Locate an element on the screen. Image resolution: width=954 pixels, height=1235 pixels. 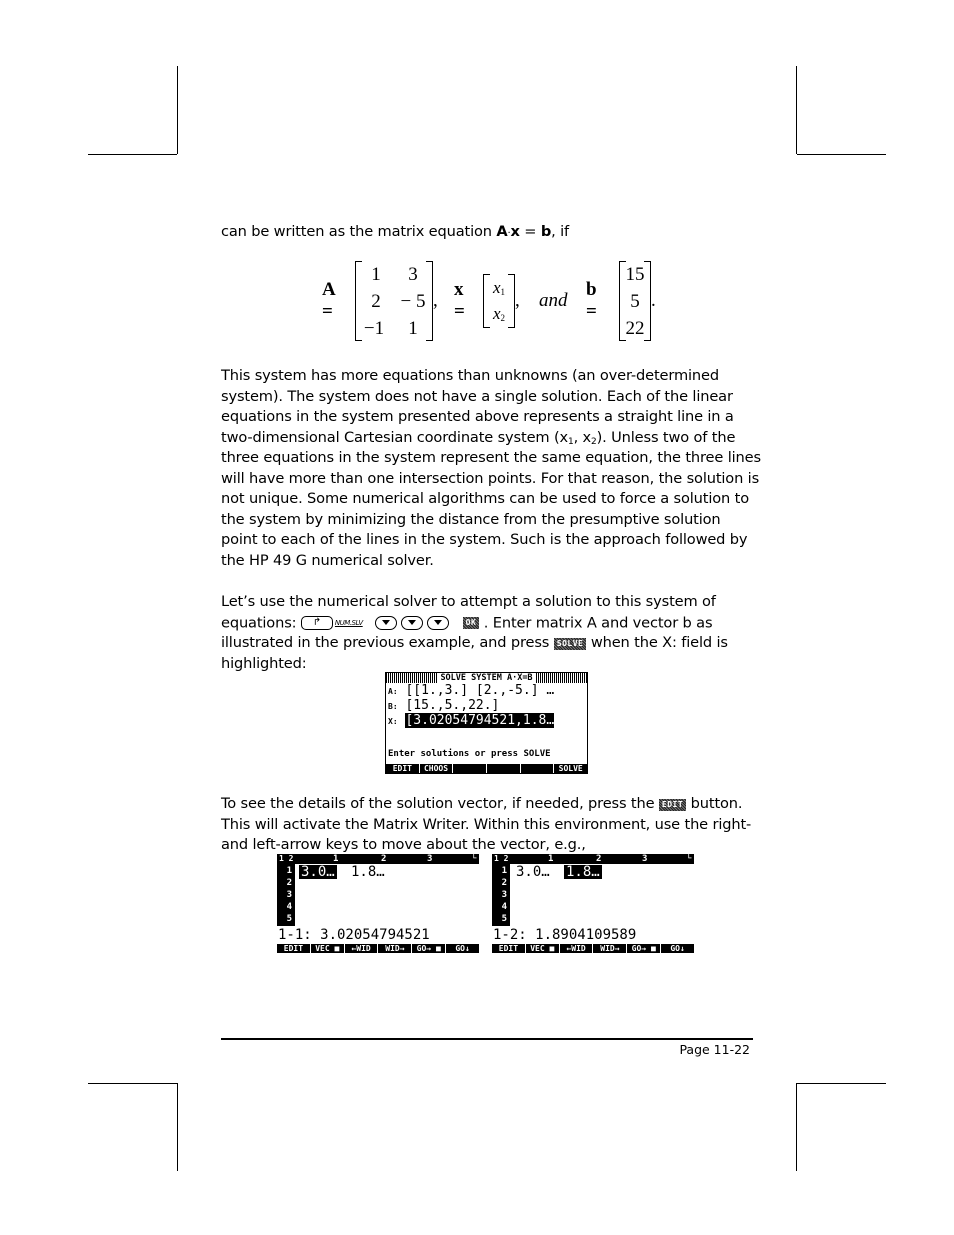
and-word: and is located at coordinates (553, 300).